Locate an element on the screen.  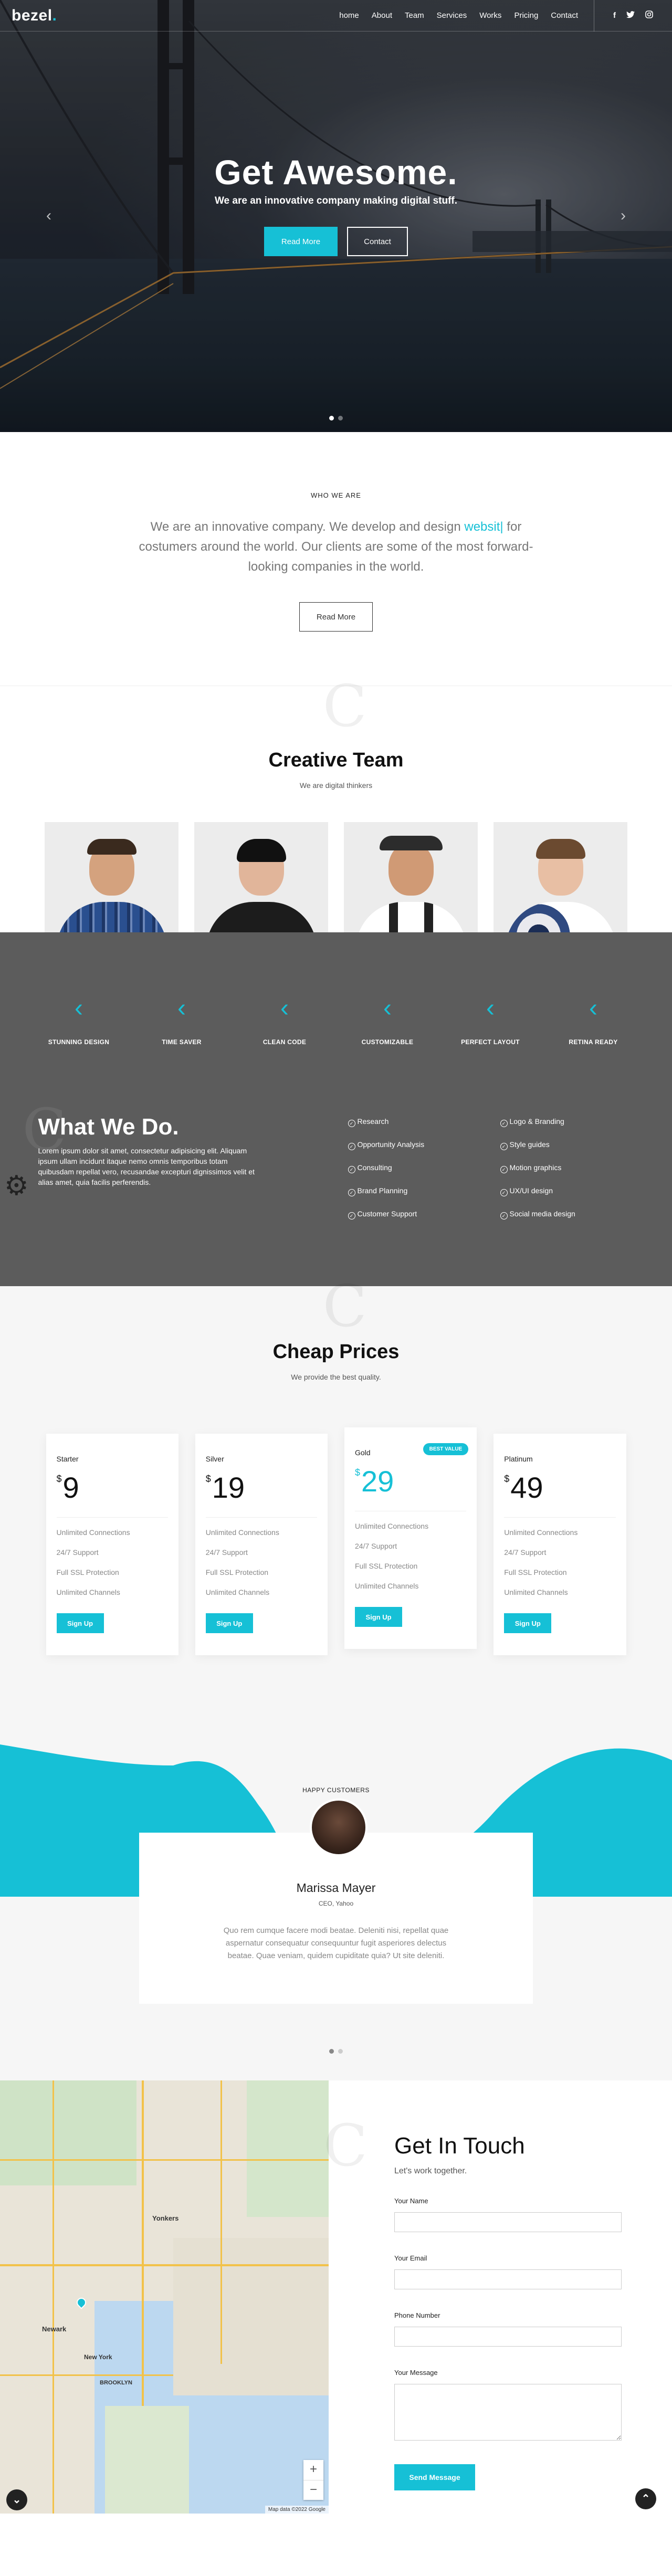
message-textarea is located at coordinates (508, 2413).